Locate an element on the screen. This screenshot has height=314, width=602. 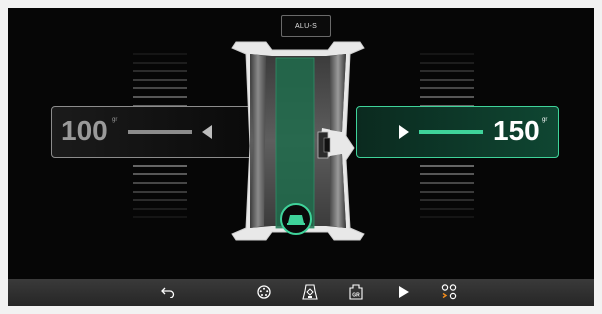
weight-placement-button is located at coordinates (310, 292).